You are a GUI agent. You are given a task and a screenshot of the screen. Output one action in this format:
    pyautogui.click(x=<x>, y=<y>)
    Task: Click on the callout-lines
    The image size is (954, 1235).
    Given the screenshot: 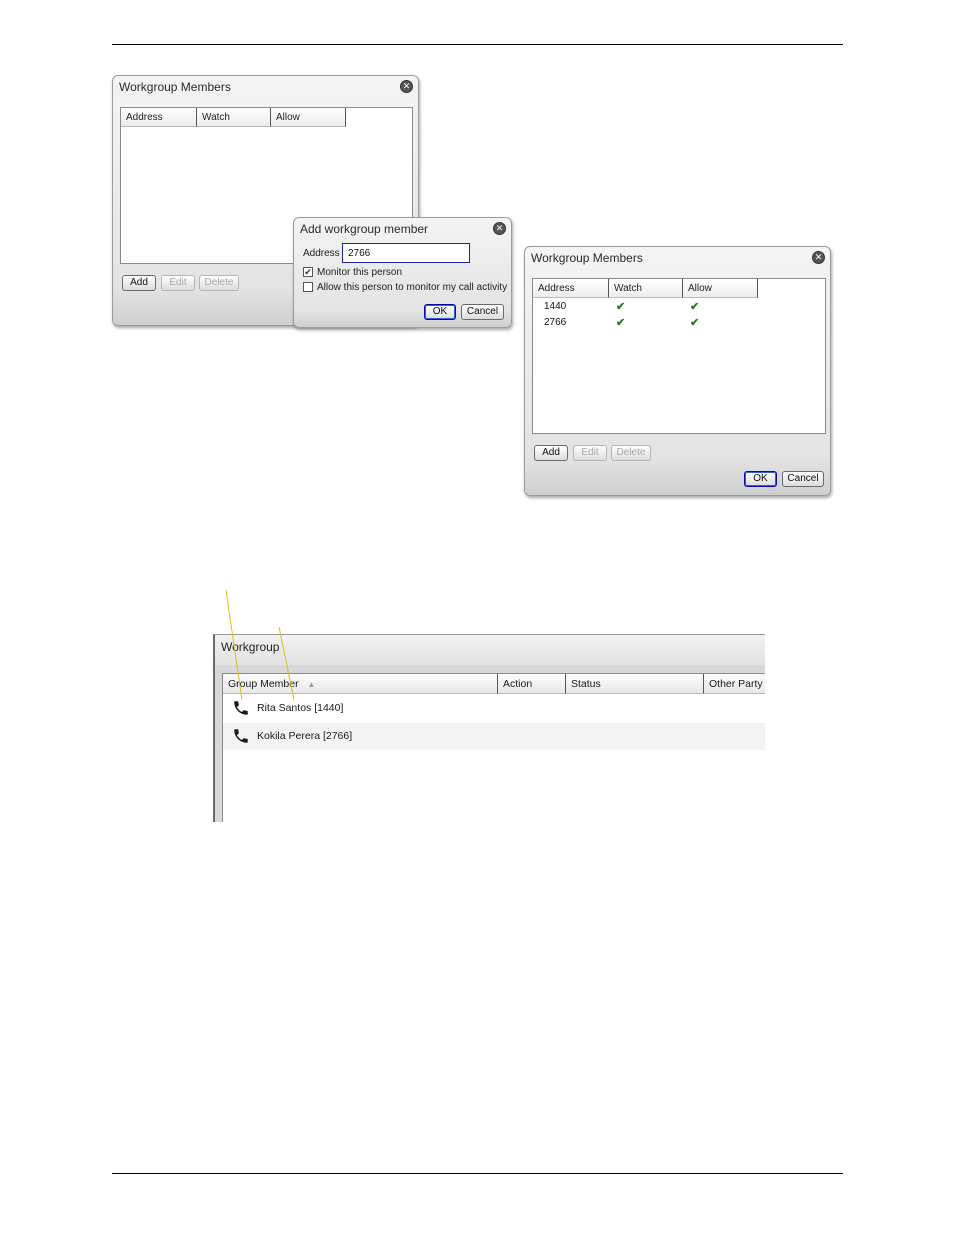 What is the action you would take?
    pyautogui.click(x=260, y=645)
    